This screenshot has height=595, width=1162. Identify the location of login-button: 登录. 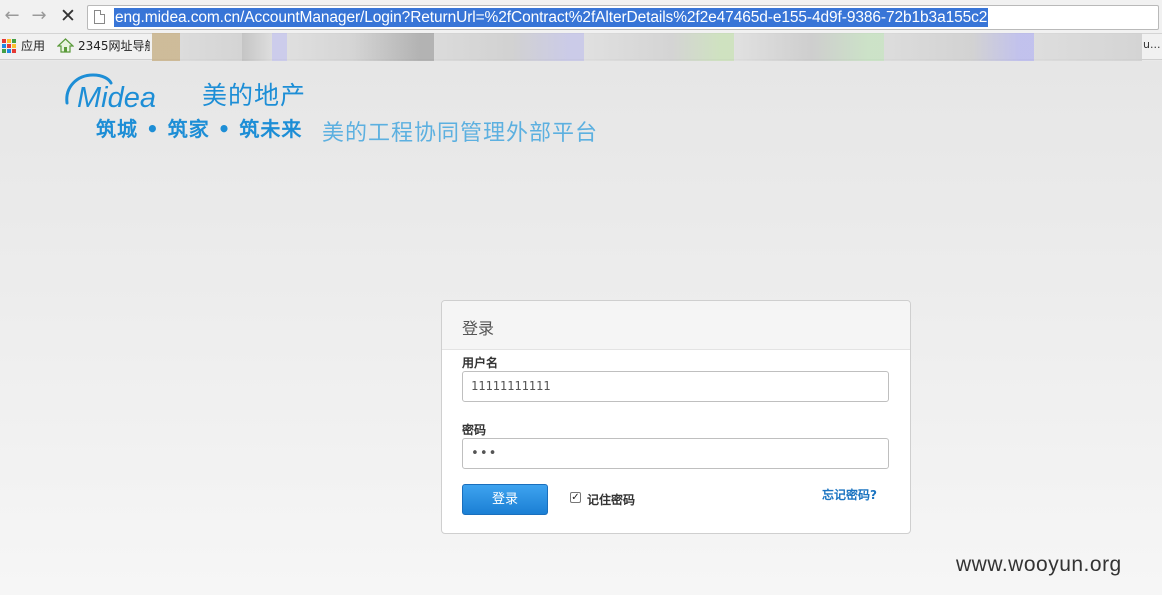
(505, 499).